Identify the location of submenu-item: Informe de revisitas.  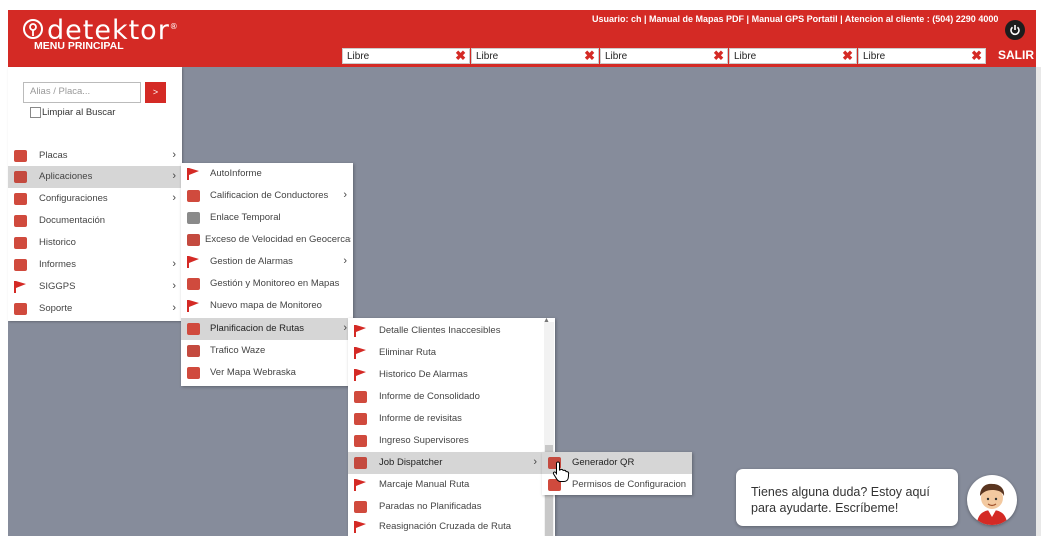
(445, 419).